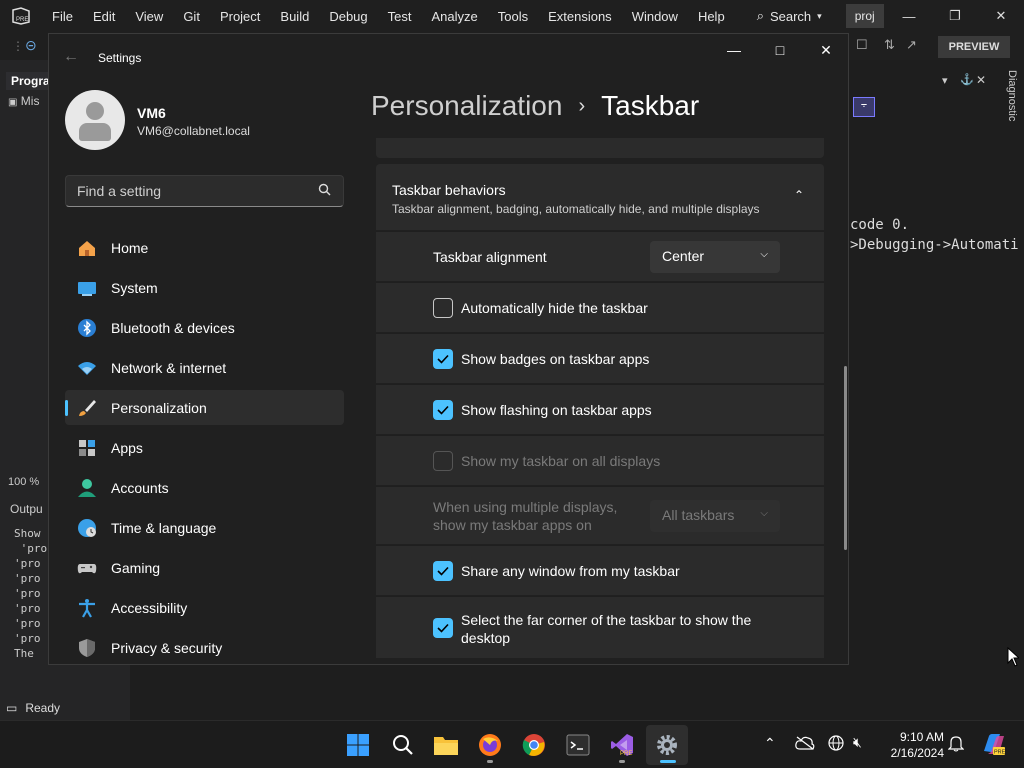 The height and width of the screenshot is (768, 1024). What do you see at coordinates (23, 482) in the screenshot?
I see `zoom-level: 100 %` at bounding box center [23, 482].